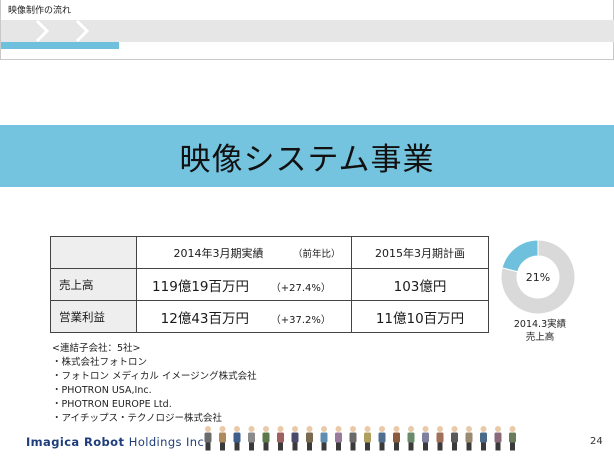 The image size is (614, 460). Describe the element at coordinates (540, 331) in the screenshot. I see `donut-caption: 2014.3実績 売上高` at that location.